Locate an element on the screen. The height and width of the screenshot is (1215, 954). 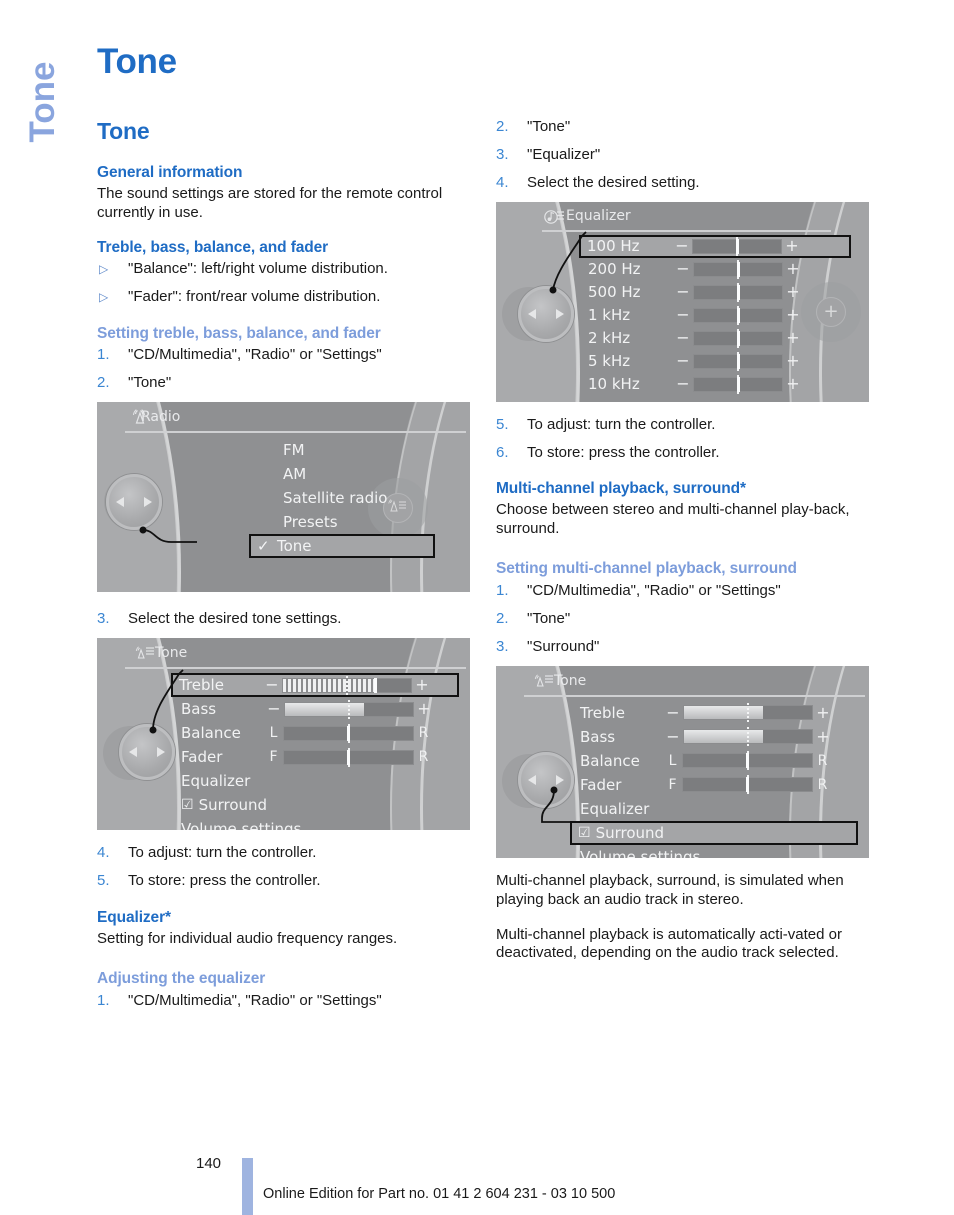
menu-item-label: FM is located at coordinates (294, 450).